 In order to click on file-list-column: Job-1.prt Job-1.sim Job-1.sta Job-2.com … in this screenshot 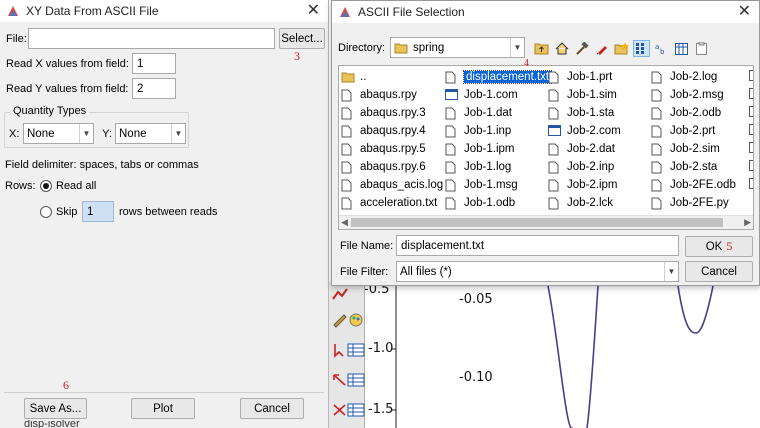, I will do `click(599, 140)`.